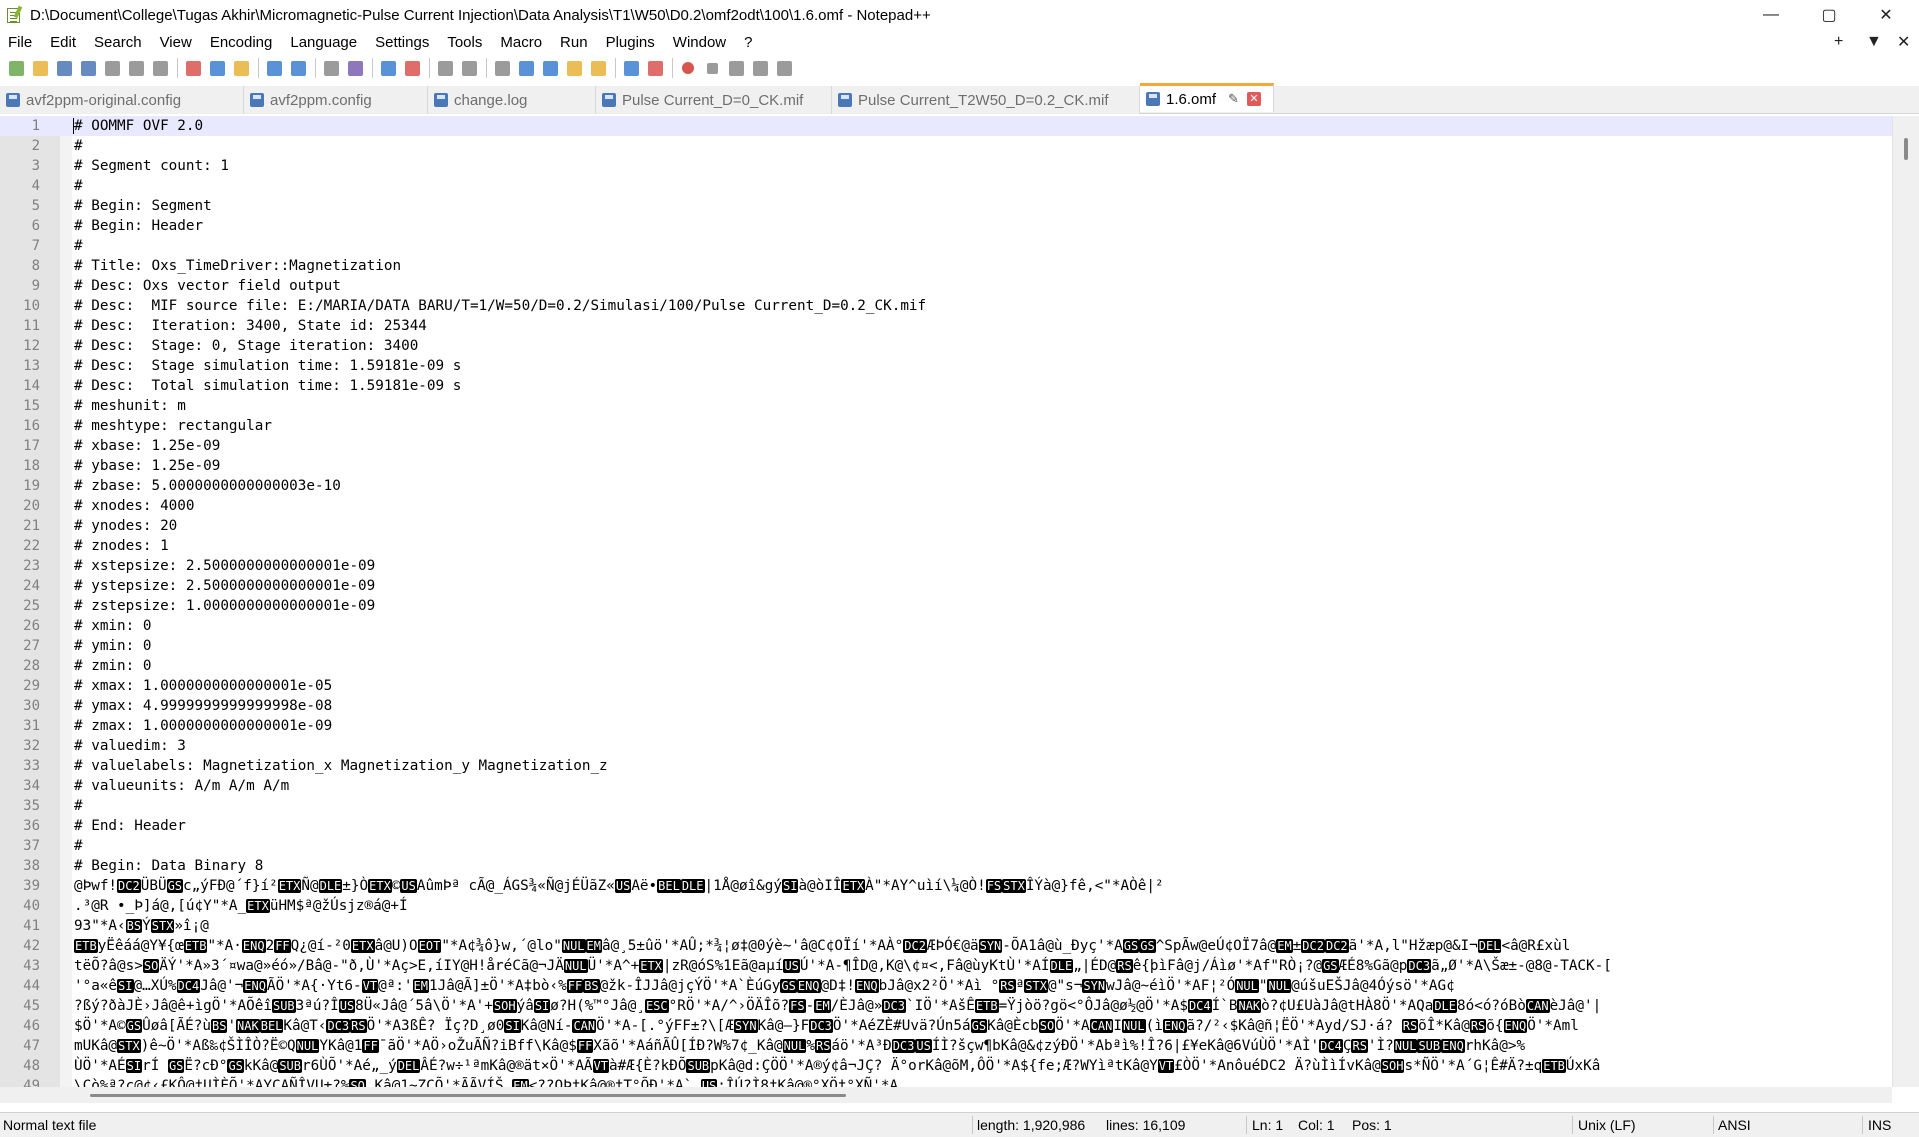 Image resolution: width=1919 pixels, height=1137 pixels. I want to click on cut-icon, so click(193, 68).